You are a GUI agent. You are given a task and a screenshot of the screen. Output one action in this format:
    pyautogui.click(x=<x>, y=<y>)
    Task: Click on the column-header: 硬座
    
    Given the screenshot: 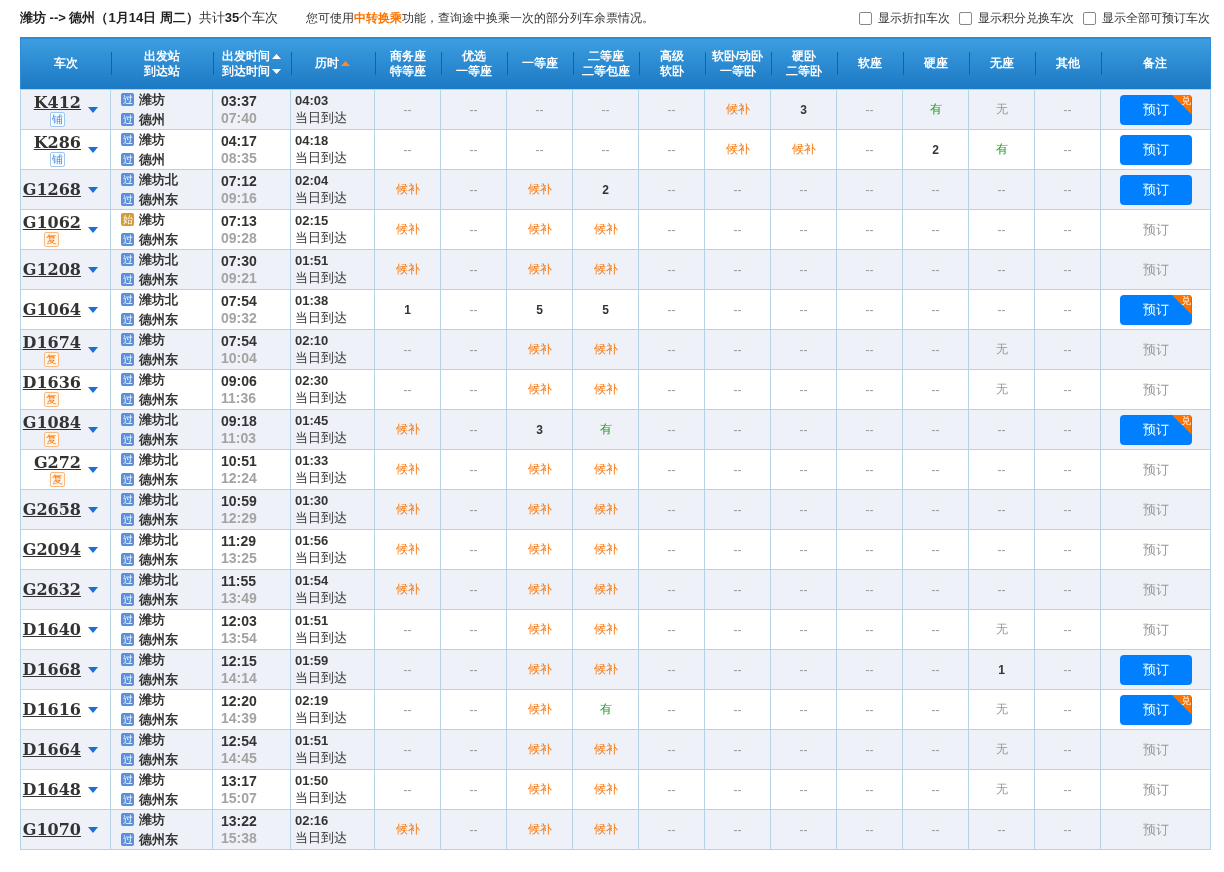 What is the action you would take?
    pyautogui.click(x=935, y=63)
    